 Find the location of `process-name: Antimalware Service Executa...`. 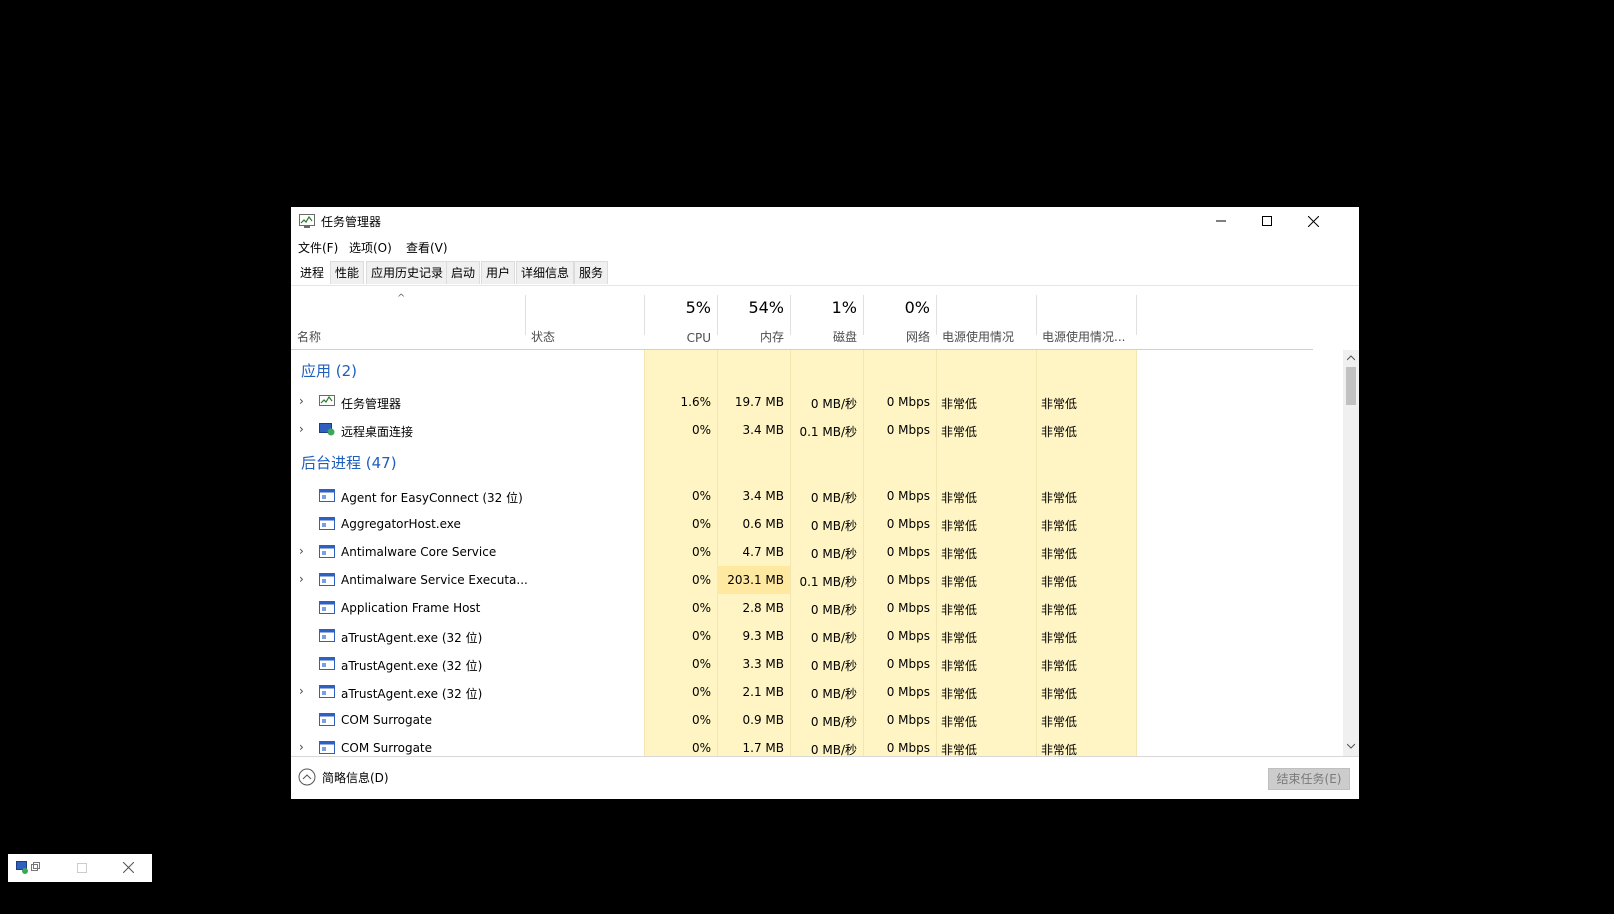

process-name: Antimalware Service Executa... is located at coordinates (434, 580).